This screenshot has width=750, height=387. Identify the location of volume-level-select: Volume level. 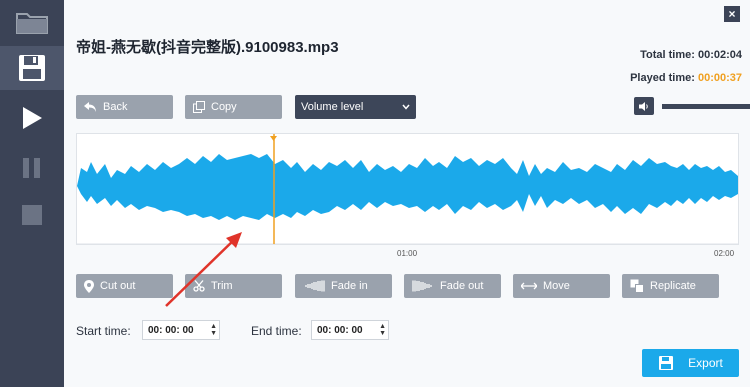
(355, 107).